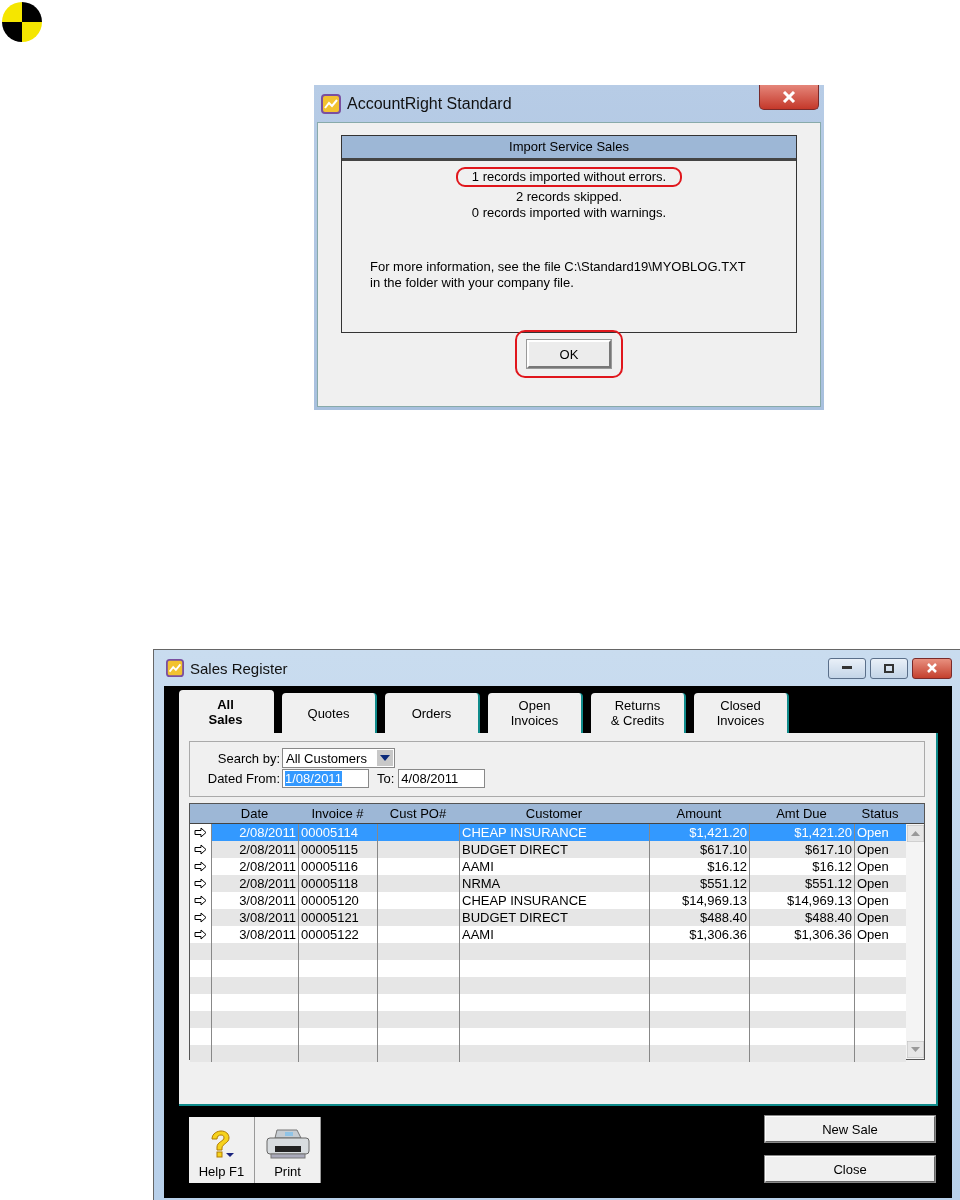 This screenshot has height=1200, width=960. Describe the element at coordinates (243, 778) in the screenshot. I see `field-label: Dated From:` at that location.